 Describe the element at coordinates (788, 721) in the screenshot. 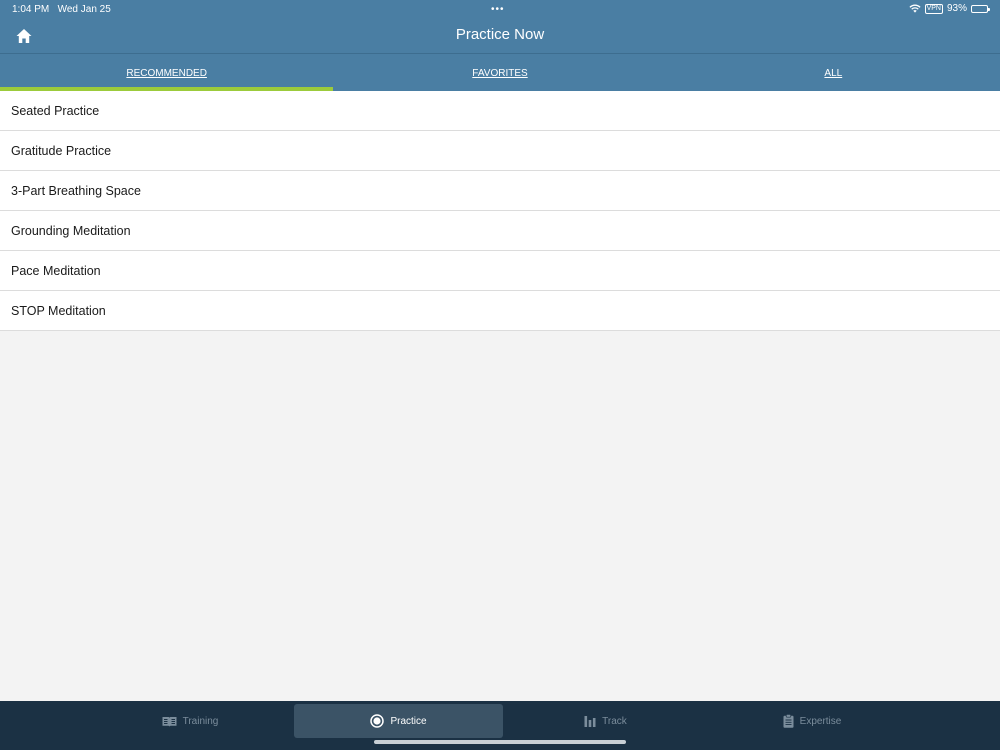

I see `clipboard-icon` at that location.